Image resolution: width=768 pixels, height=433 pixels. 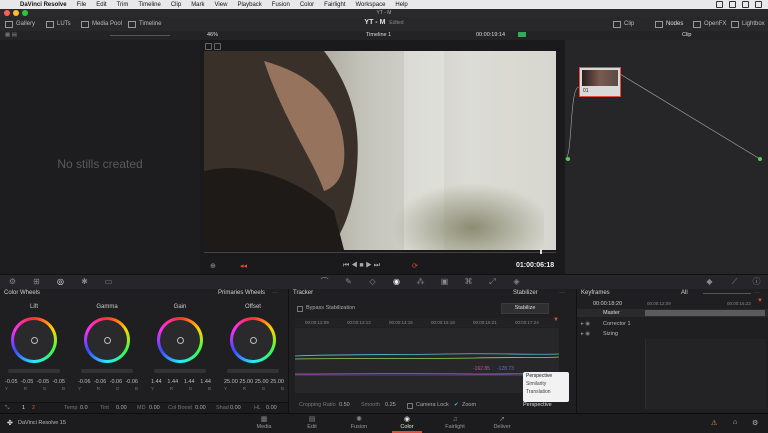 I want to click on offset-wheel, so click(x=253, y=340).